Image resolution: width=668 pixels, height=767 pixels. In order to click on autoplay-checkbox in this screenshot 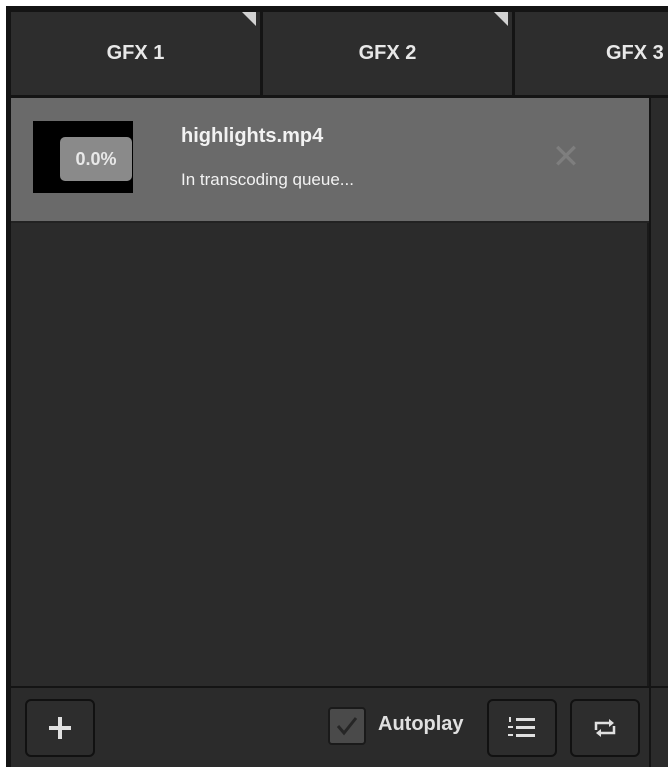, I will do `click(347, 726)`.